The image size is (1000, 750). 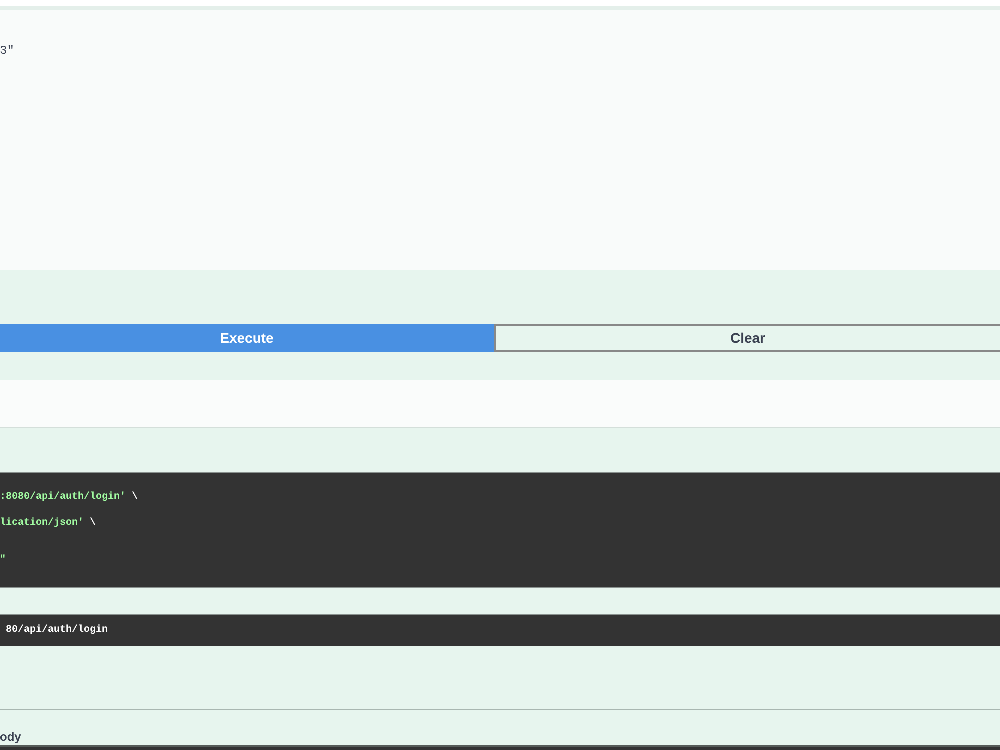 What do you see at coordinates (747, 338) in the screenshot?
I see `clear-button: Clear` at bounding box center [747, 338].